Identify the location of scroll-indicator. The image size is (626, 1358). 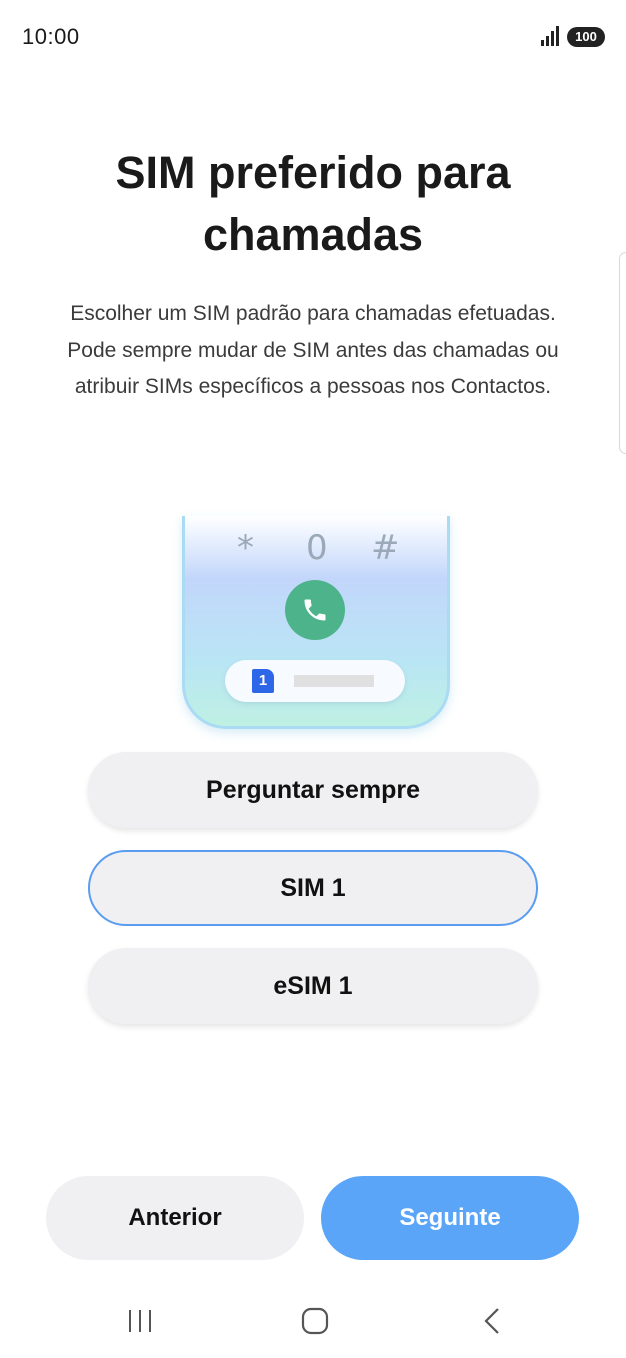
(622, 353).